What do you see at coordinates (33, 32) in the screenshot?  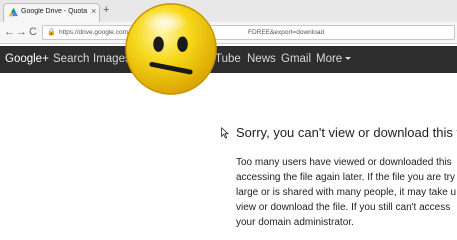 I see `reload-button: C` at bounding box center [33, 32].